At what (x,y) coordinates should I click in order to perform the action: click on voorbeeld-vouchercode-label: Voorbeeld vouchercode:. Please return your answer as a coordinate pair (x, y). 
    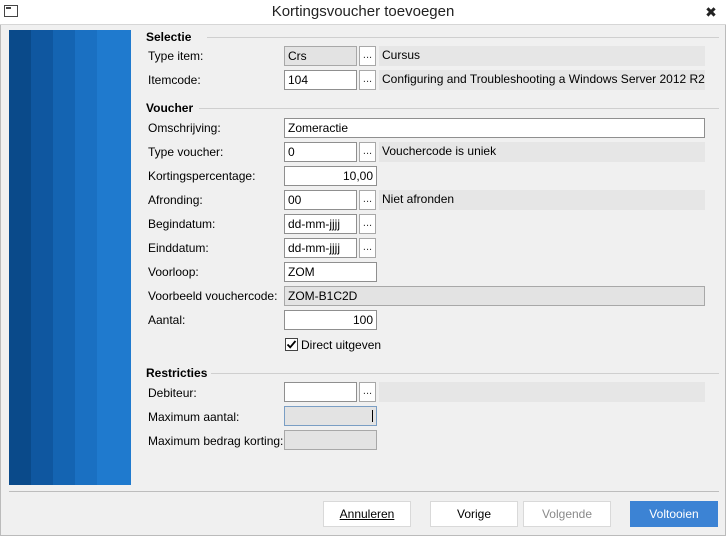
    Looking at the image, I should click on (213, 296).